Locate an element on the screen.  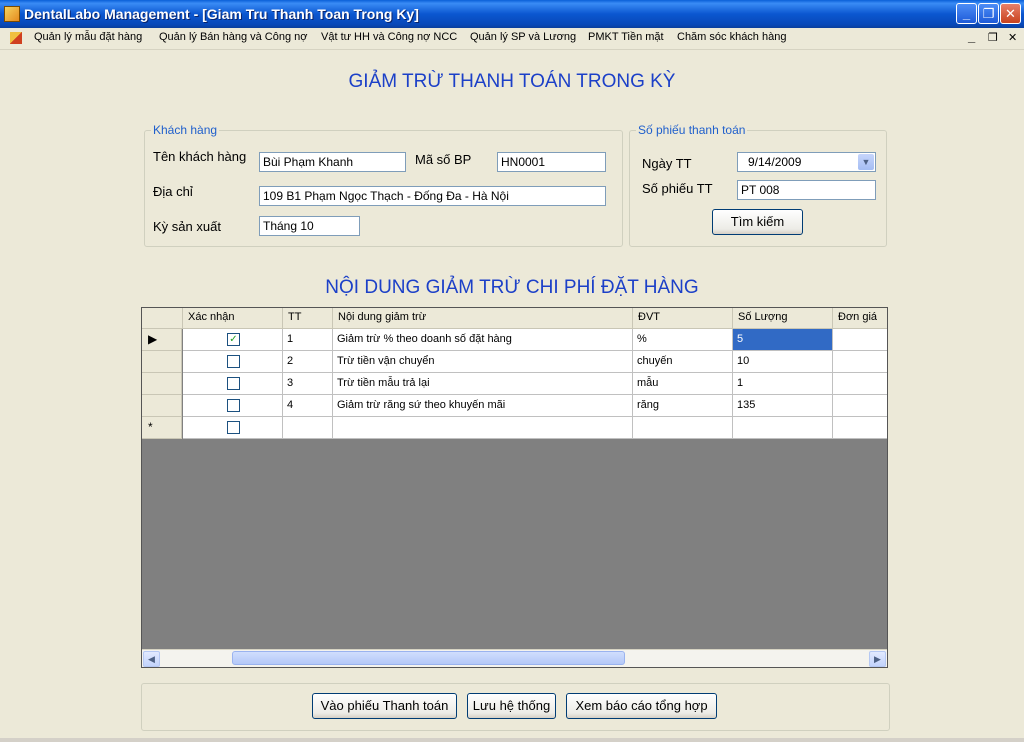
unit-cell is located at coordinates (683, 428).